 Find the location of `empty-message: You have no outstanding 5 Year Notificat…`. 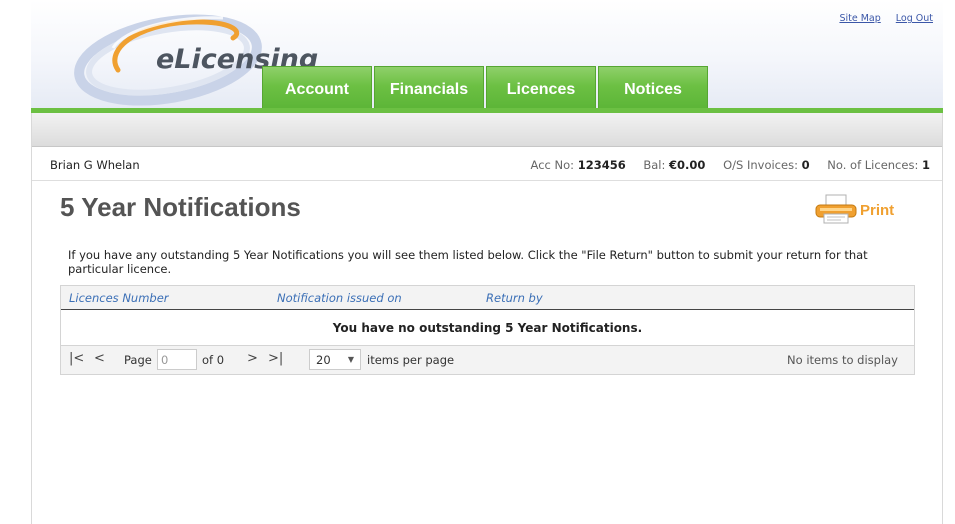

empty-message: You have no outstanding 5 Year Notificat… is located at coordinates (487, 328).